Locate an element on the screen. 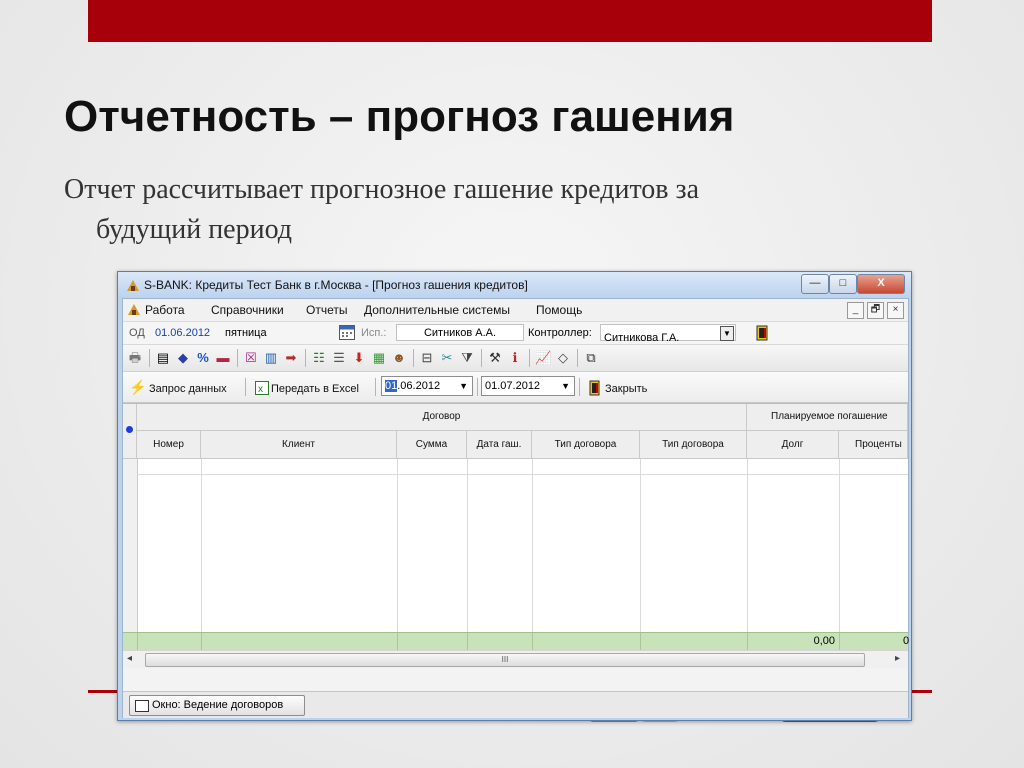 Image resolution: width=1024 pixels, height=768 pixels. mdi-minimize-button: _ is located at coordinates (855, 310).